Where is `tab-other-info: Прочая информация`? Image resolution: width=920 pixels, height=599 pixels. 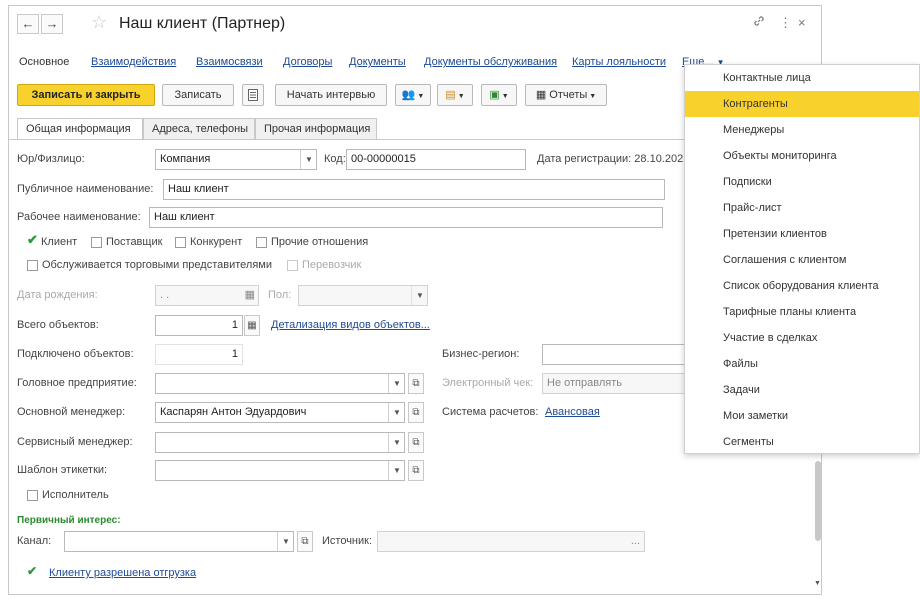
tab-other-info: Прочая информация is located at coordinates (316, 129).